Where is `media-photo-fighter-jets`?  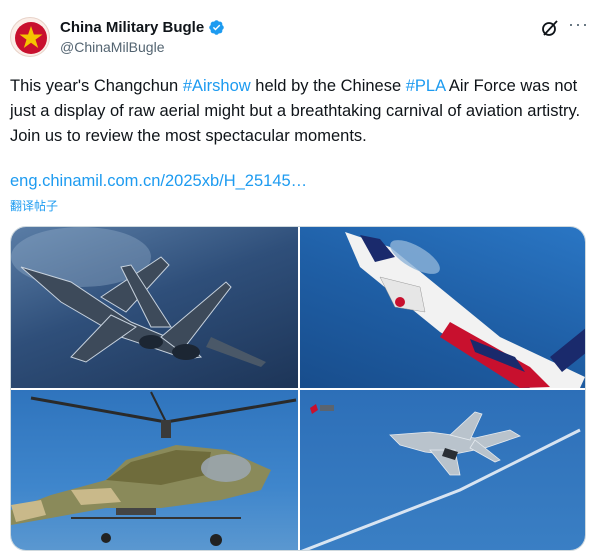 media-photo-fighter-jets is located at coordinates (154, 307).